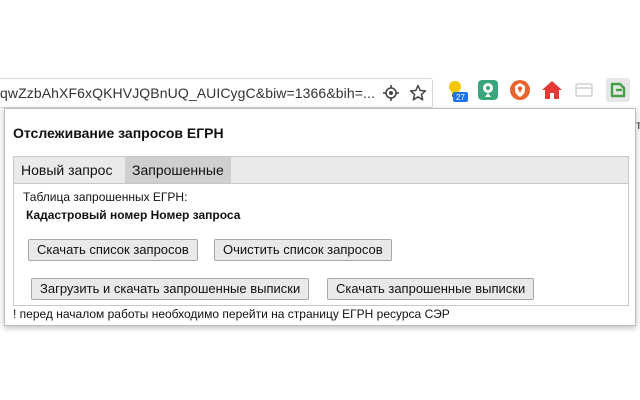 This screenshot has height=400, width=640. What do you see at coordinates (321, 170) in the screenshot?
I see `tab-bar: Новый запрос Запрошенные` at bounding box center [321, 170].